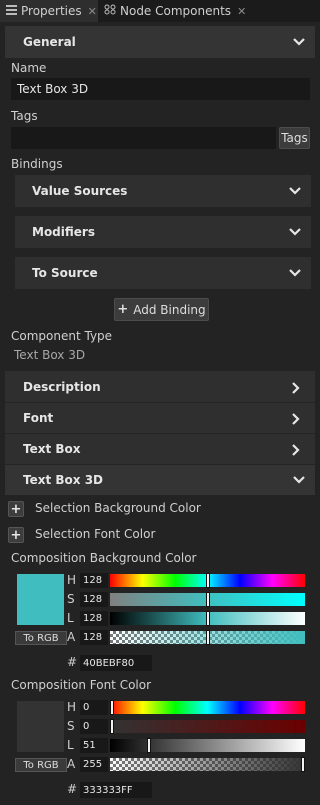 The width and height of the screenshot is (320, 805). I want to click on add-selection-font-color-button: +, so click(16, 535).